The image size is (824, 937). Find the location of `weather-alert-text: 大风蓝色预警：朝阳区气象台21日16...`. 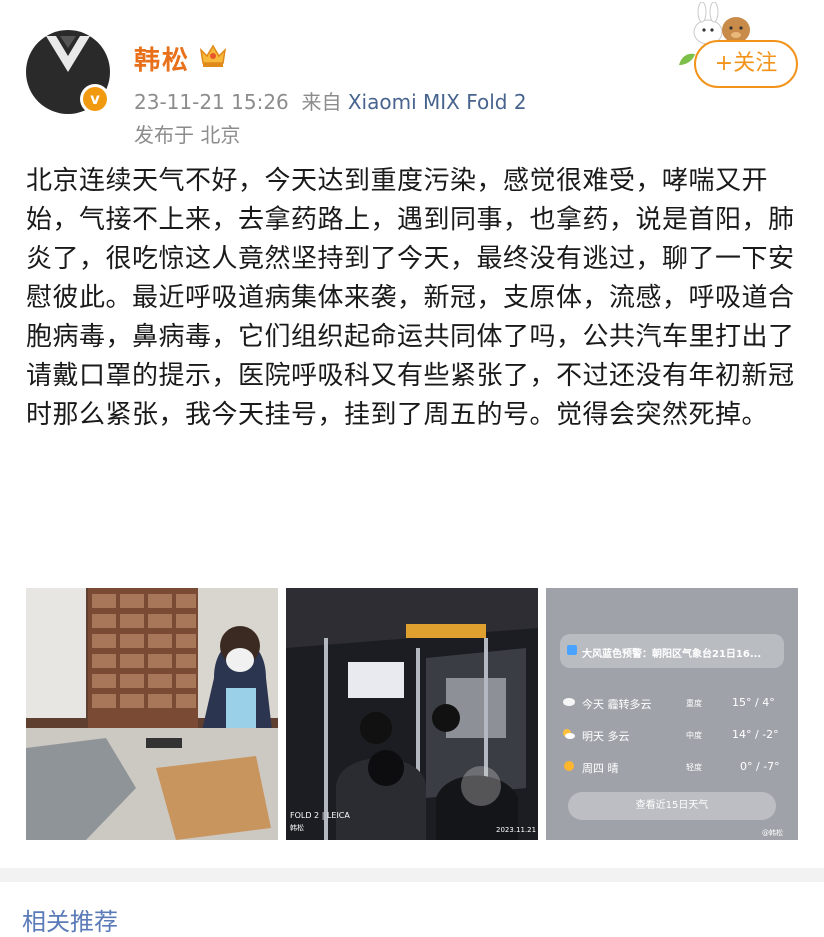

weather-alert-text: 大风蓝色预警：朝阳区气象台21日16... is located at coordinates (672, 654).